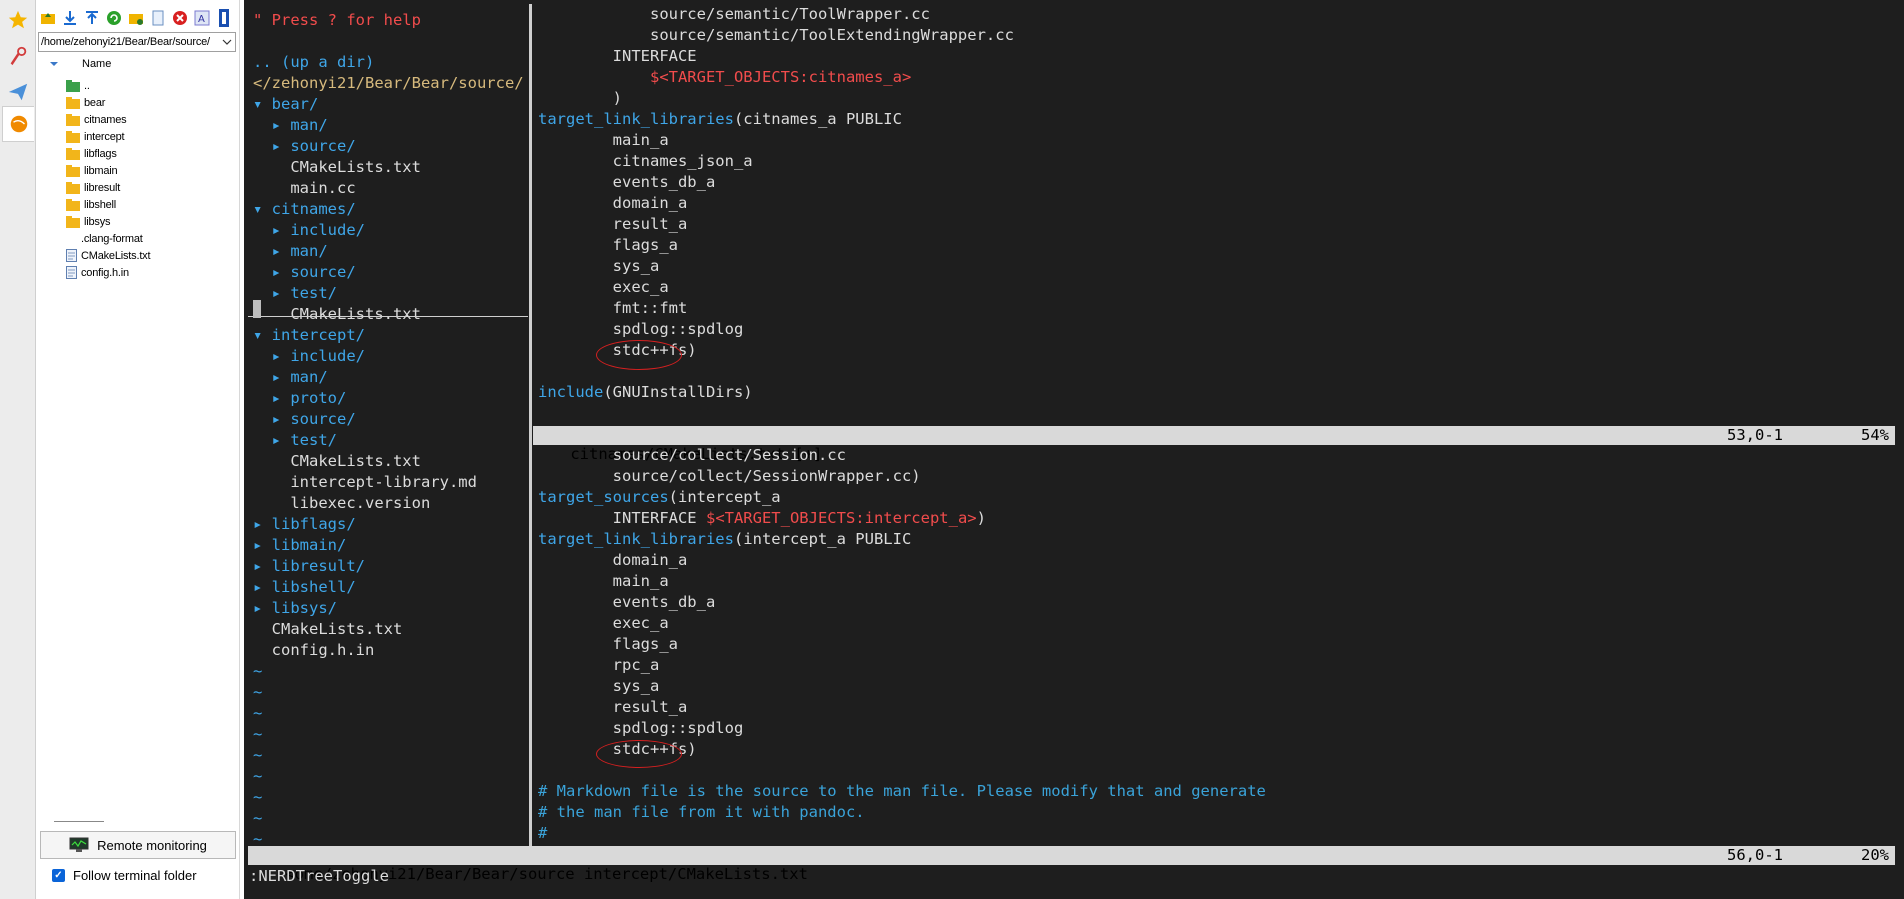  Describe the element at coordinates (227, 42) in the screenshot. I see `chevron-down-icon` at that location.